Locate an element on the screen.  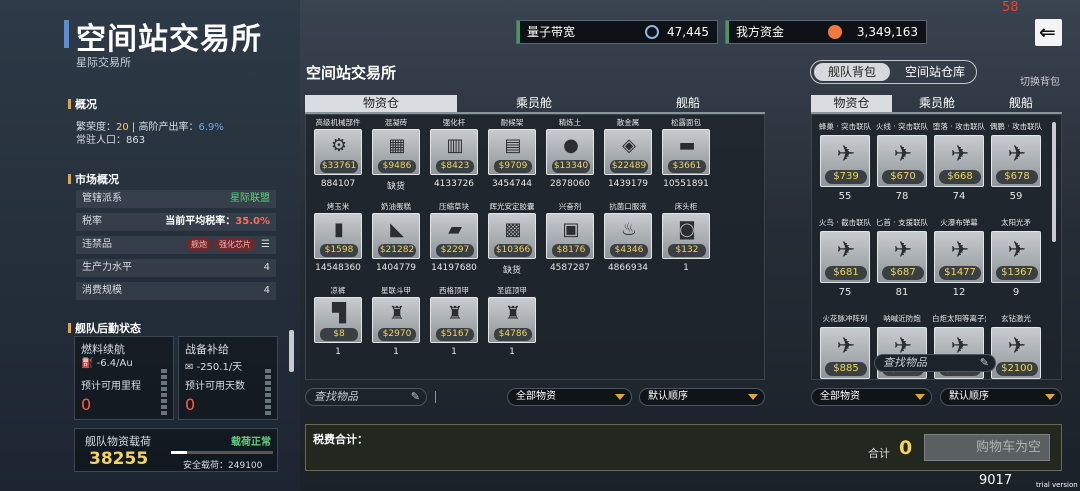
days-label: 预计可用天数 is located at coordinates (215, 386).